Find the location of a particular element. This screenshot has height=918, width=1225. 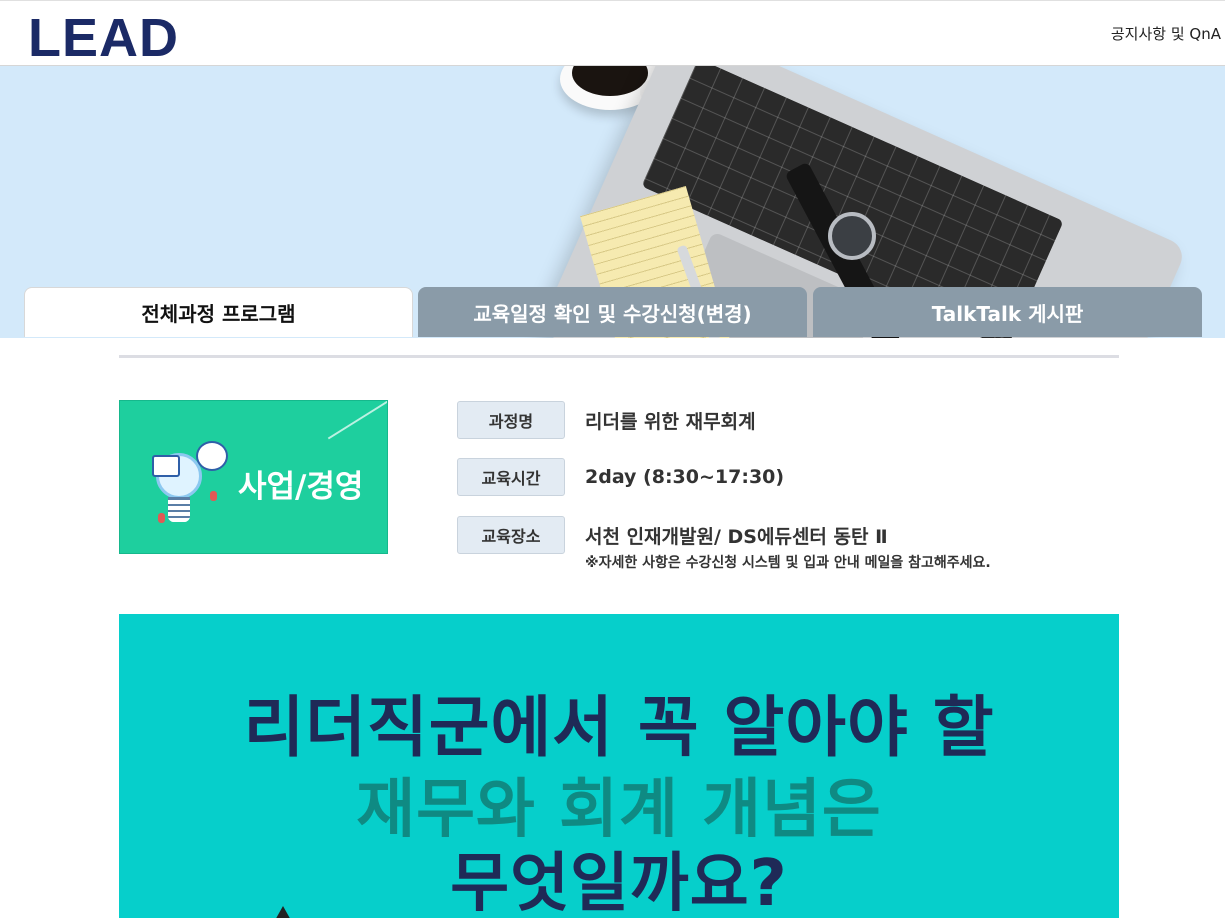

category-card: 사업/경영 is located at coordinates (253, 477).